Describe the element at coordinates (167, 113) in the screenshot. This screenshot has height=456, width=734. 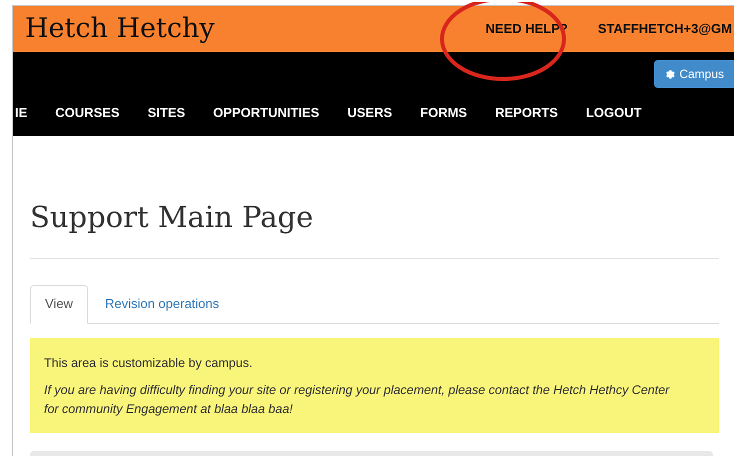
I see `nav-link: SITES` at that location.